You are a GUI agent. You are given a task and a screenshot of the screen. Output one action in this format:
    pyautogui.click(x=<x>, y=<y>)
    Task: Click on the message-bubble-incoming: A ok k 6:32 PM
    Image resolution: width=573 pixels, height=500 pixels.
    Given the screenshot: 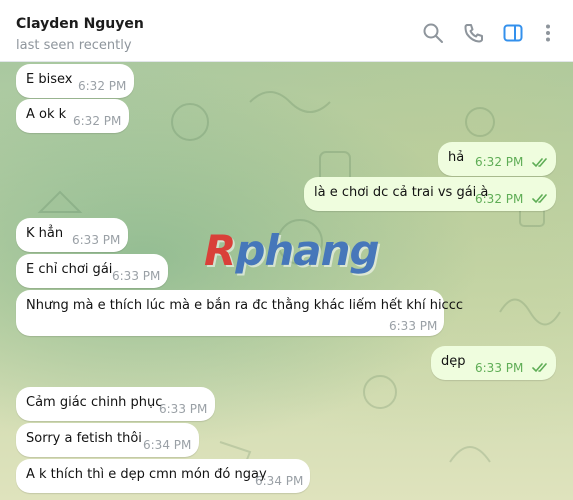 What is the action you would take?
    pyautogui.click(x=72, y=116)
    